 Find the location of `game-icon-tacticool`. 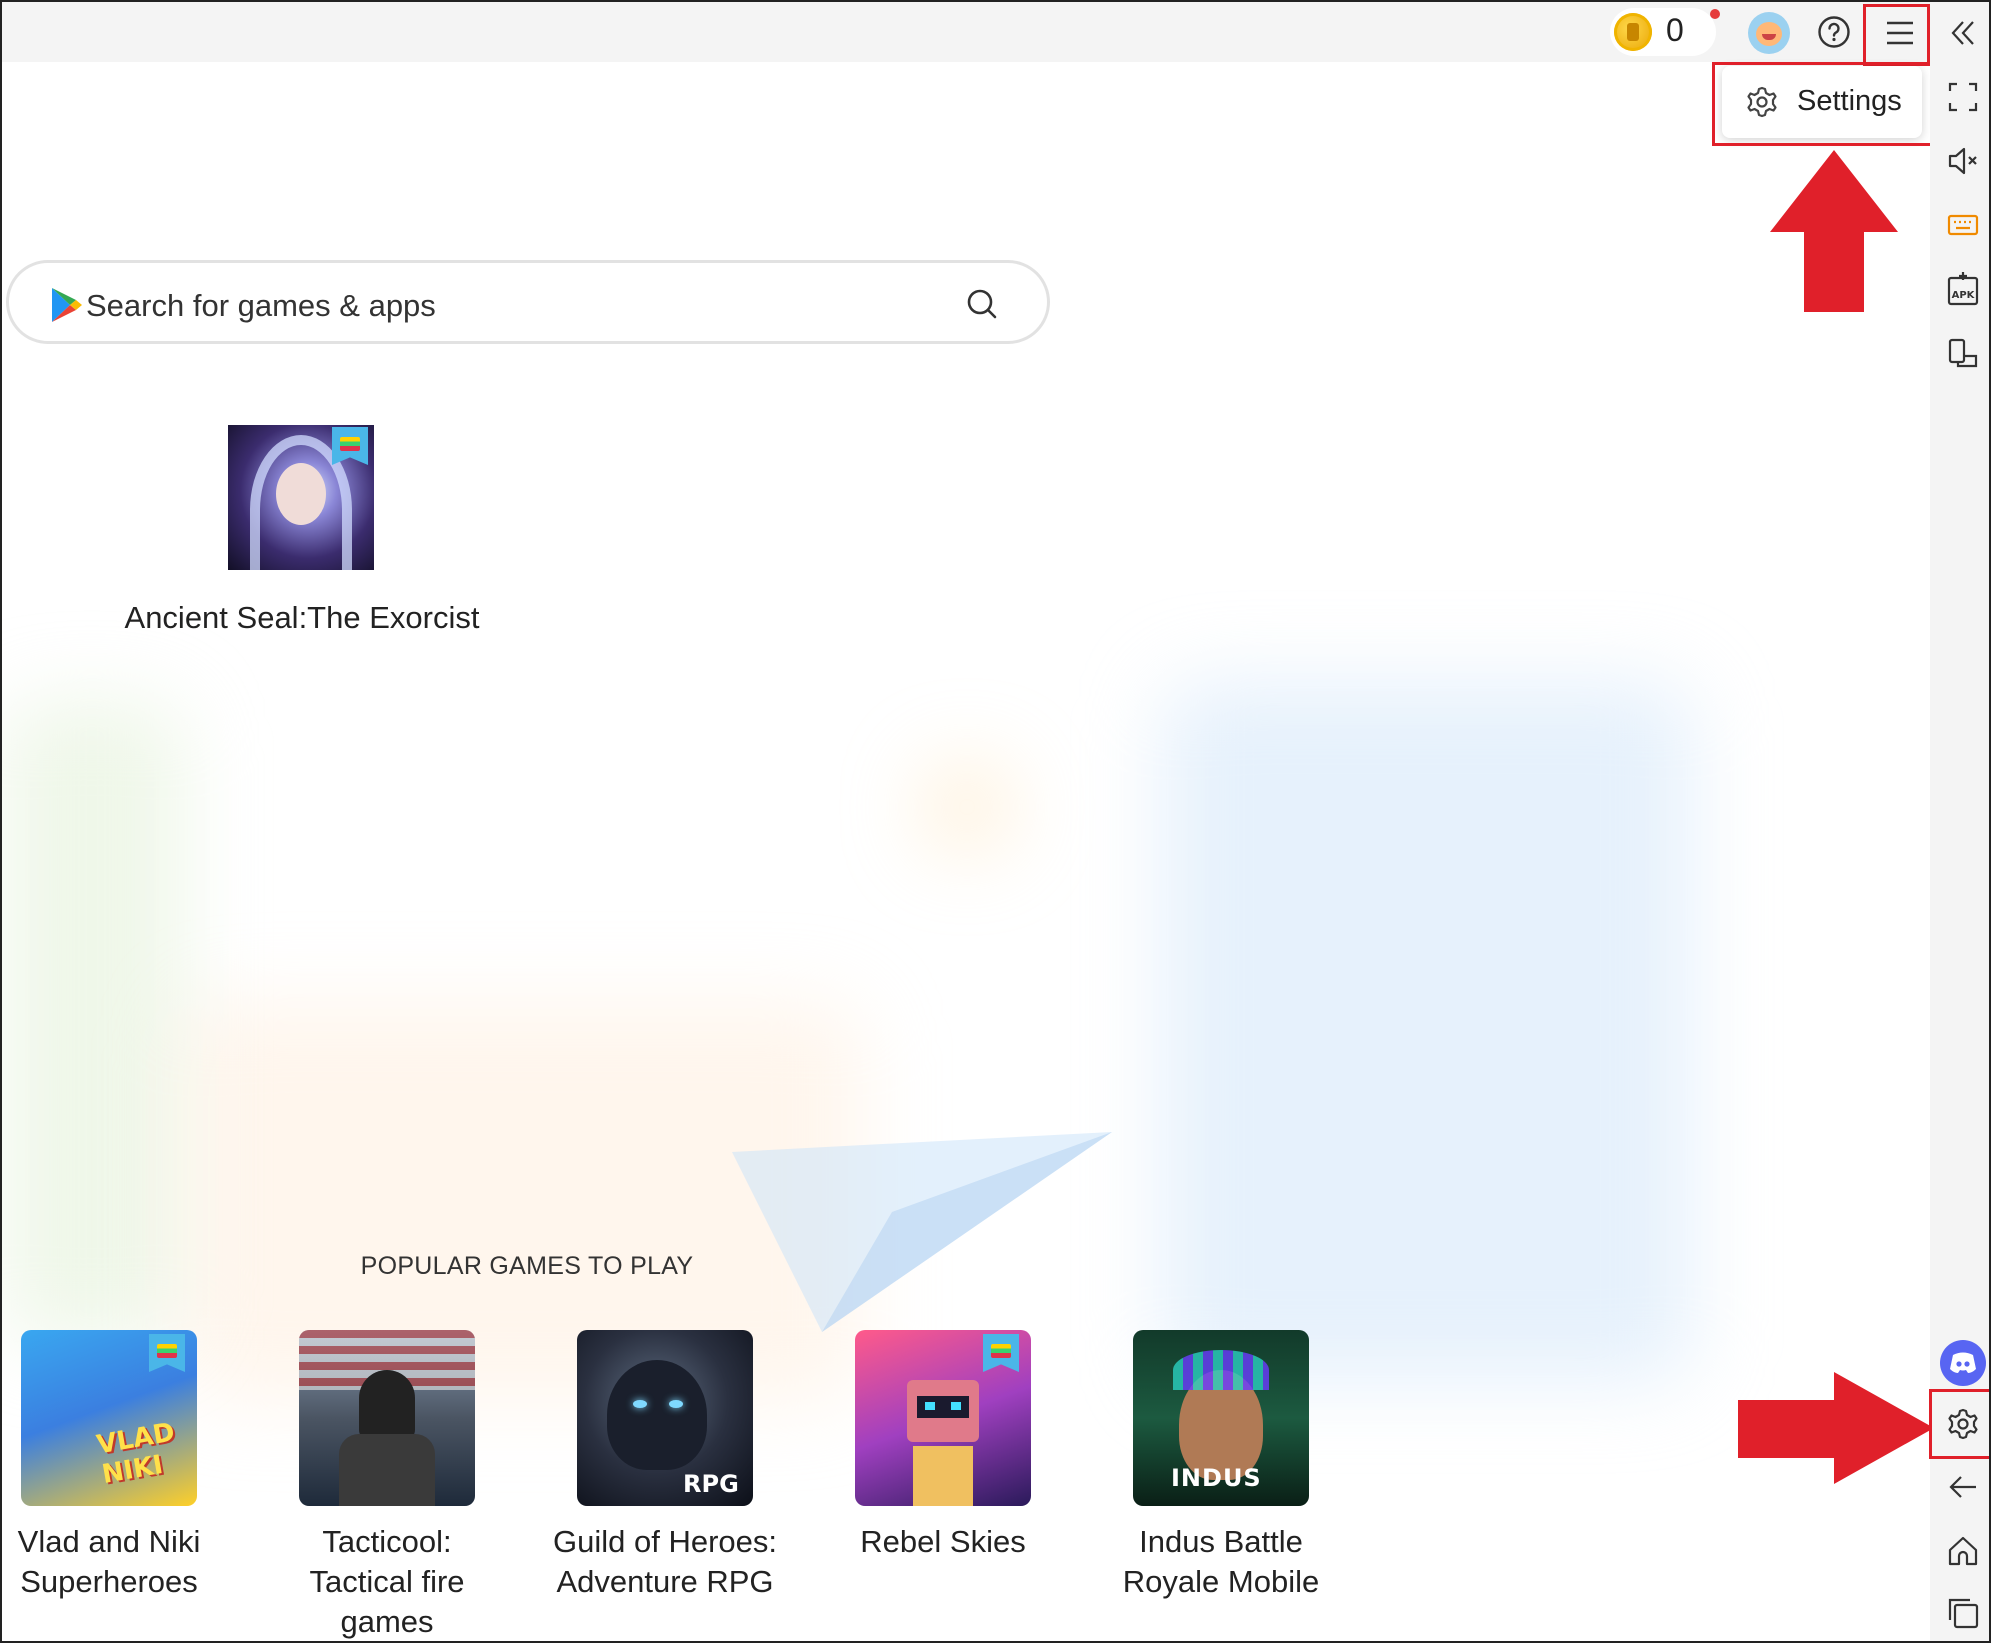

game-icon-tacticool is located at coordinates (387, 1418).